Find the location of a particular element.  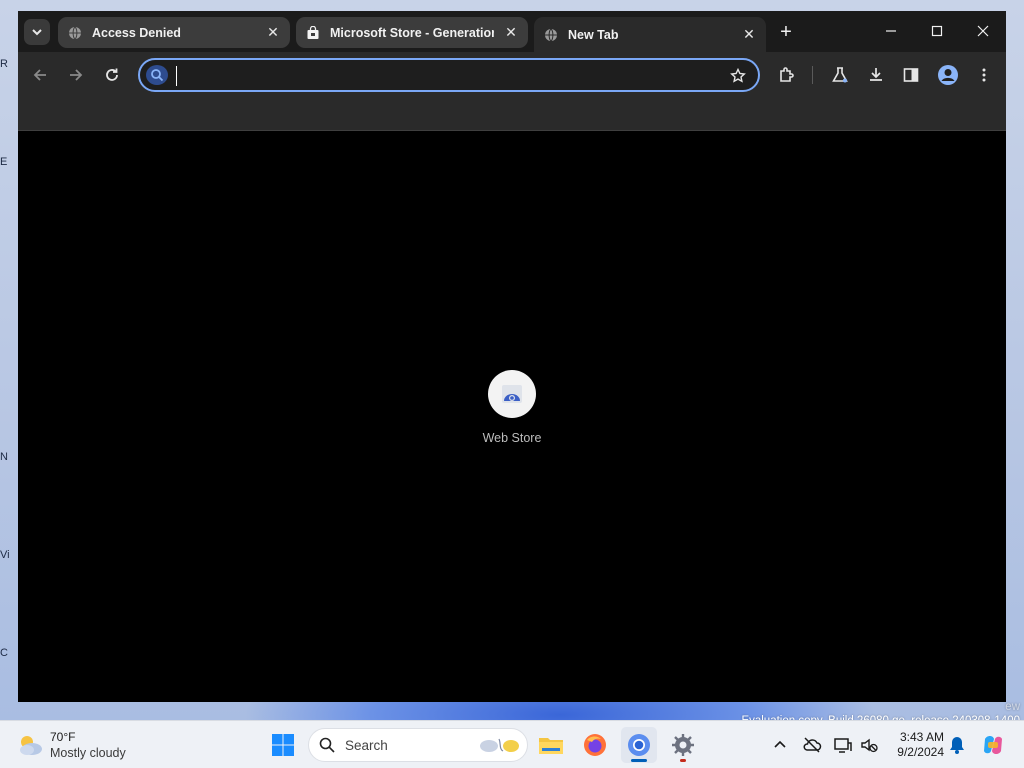

taskbar-search: Search is located at coordinates (418, 745).